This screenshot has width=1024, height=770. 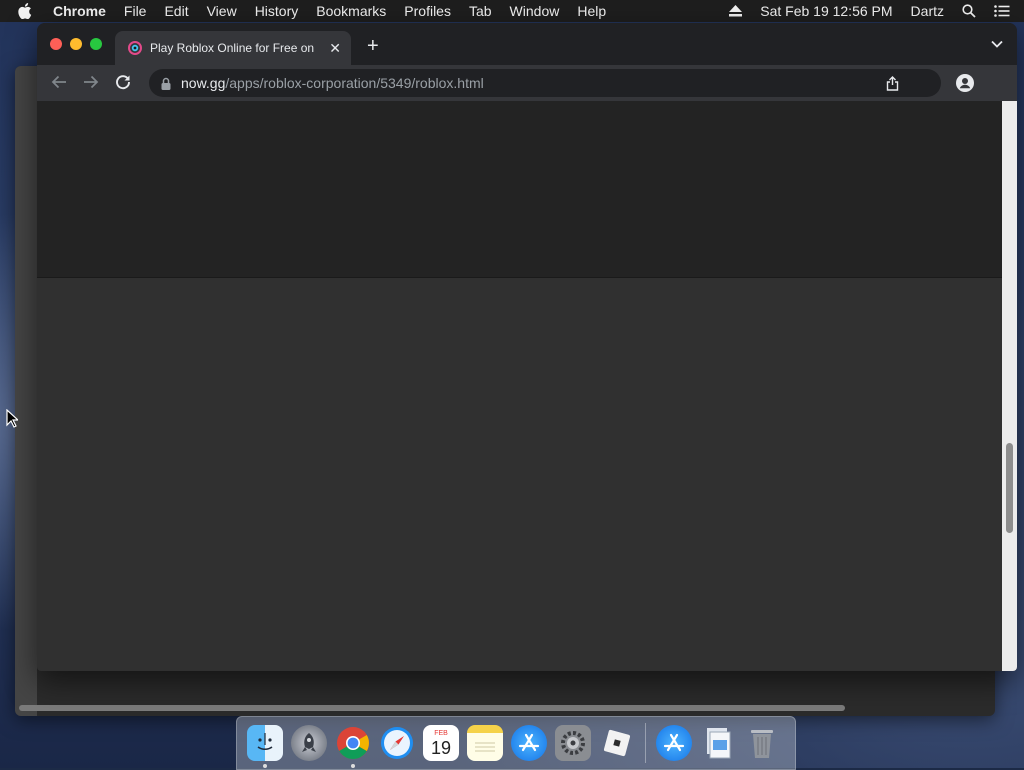 I want to click on menu-history: History, so click(x=277, y=11).